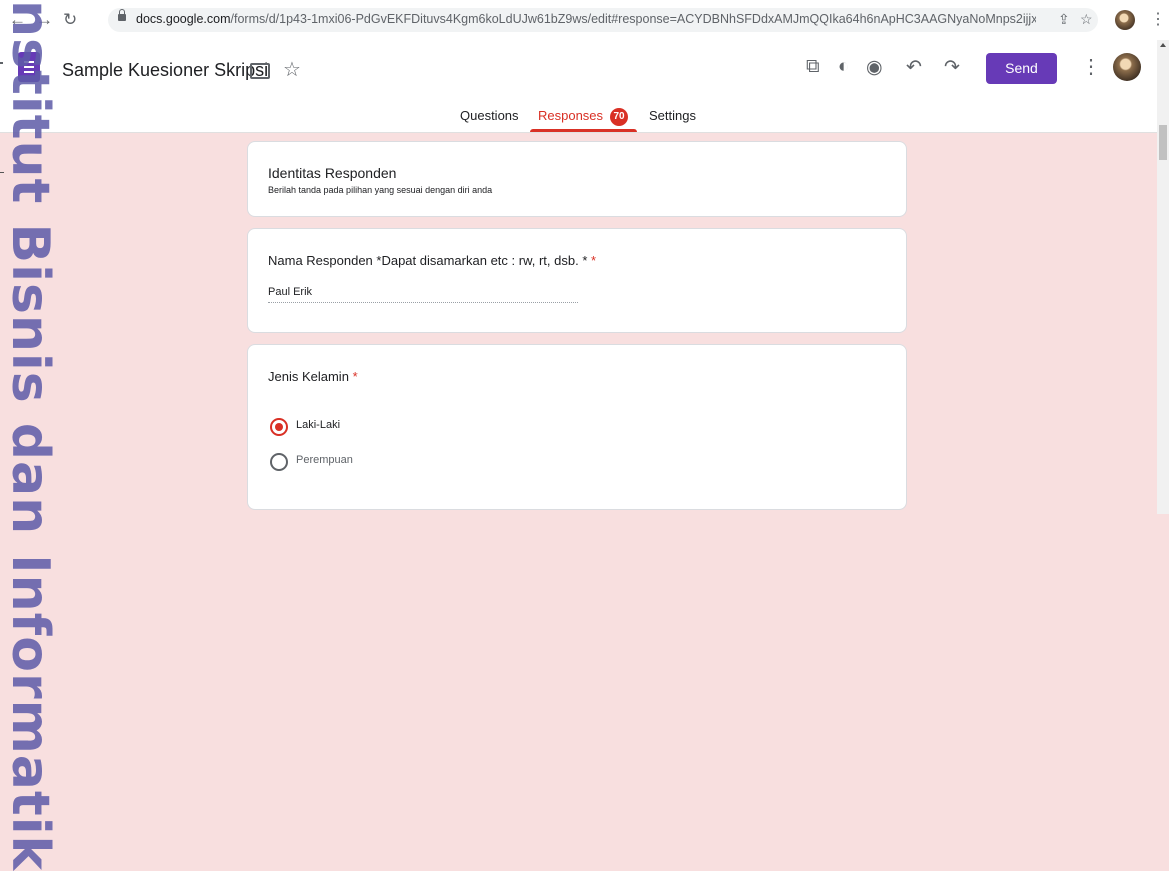  What do you see at coordinates (70, 20) in the screenshot?
I see `reload-icon: ↻` at bounding box center [70, 20].